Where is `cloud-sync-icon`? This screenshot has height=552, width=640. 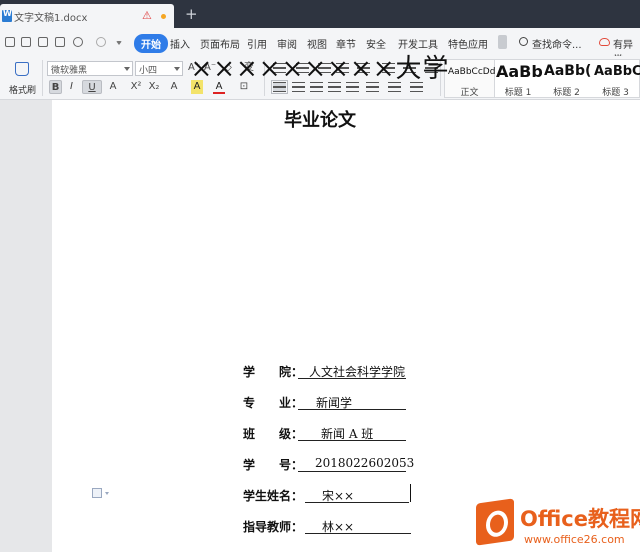 cloud-sync-icon is located at coordinates (604, 42).